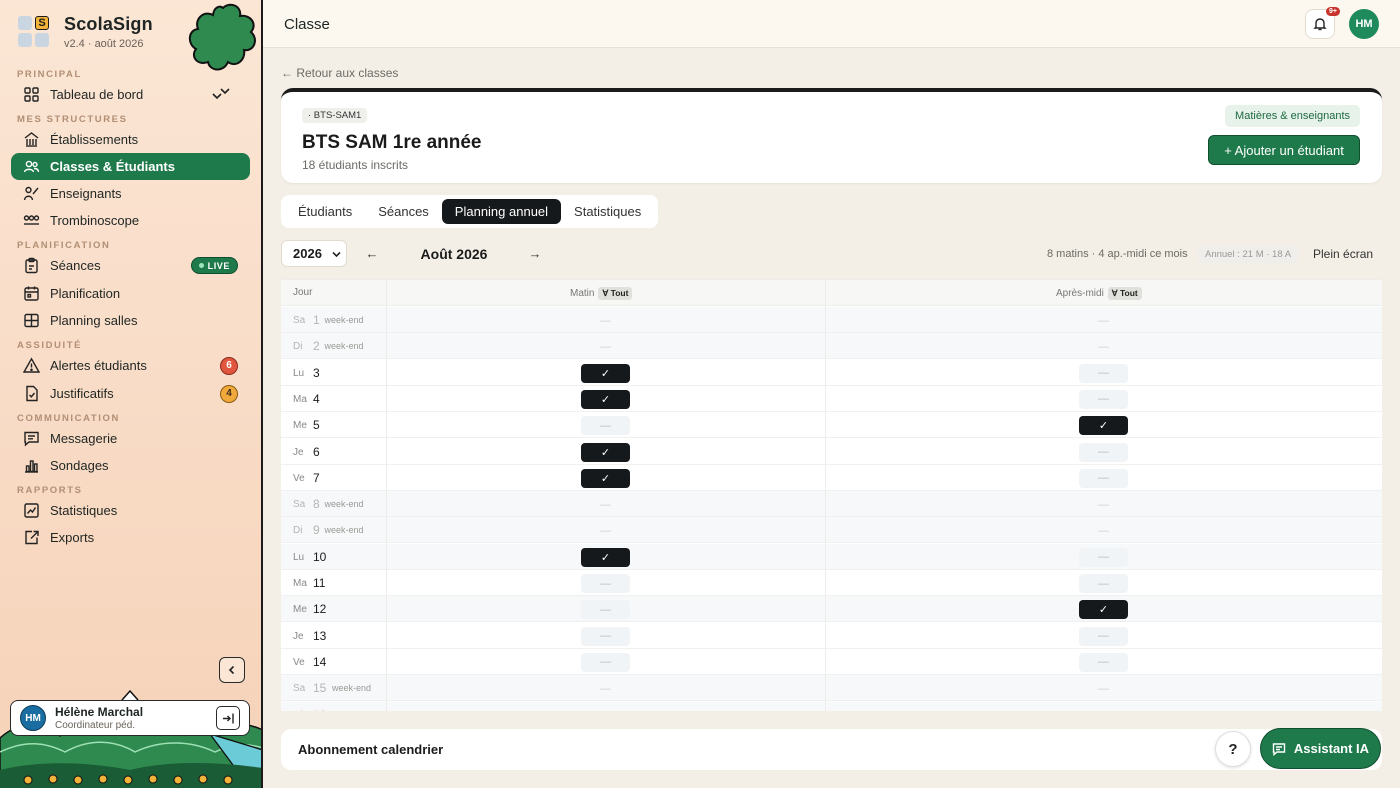  Describe the element at coordinates (85, 32) in the screenshot. I see `brand: S ScolaSign v2.4 · août 2026` at that location.